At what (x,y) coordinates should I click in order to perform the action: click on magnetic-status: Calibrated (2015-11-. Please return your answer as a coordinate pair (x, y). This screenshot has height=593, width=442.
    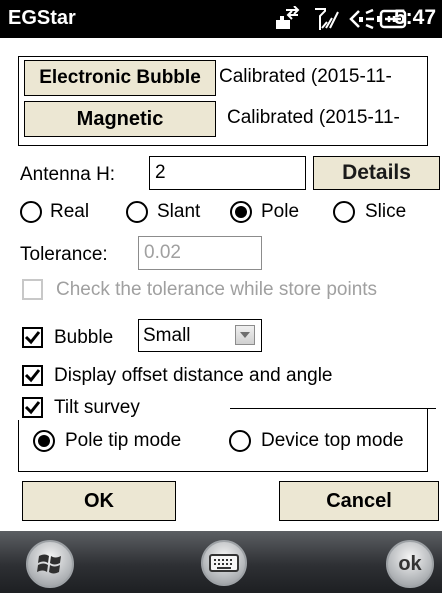
    Looking at the image, I should click on (313, 117).